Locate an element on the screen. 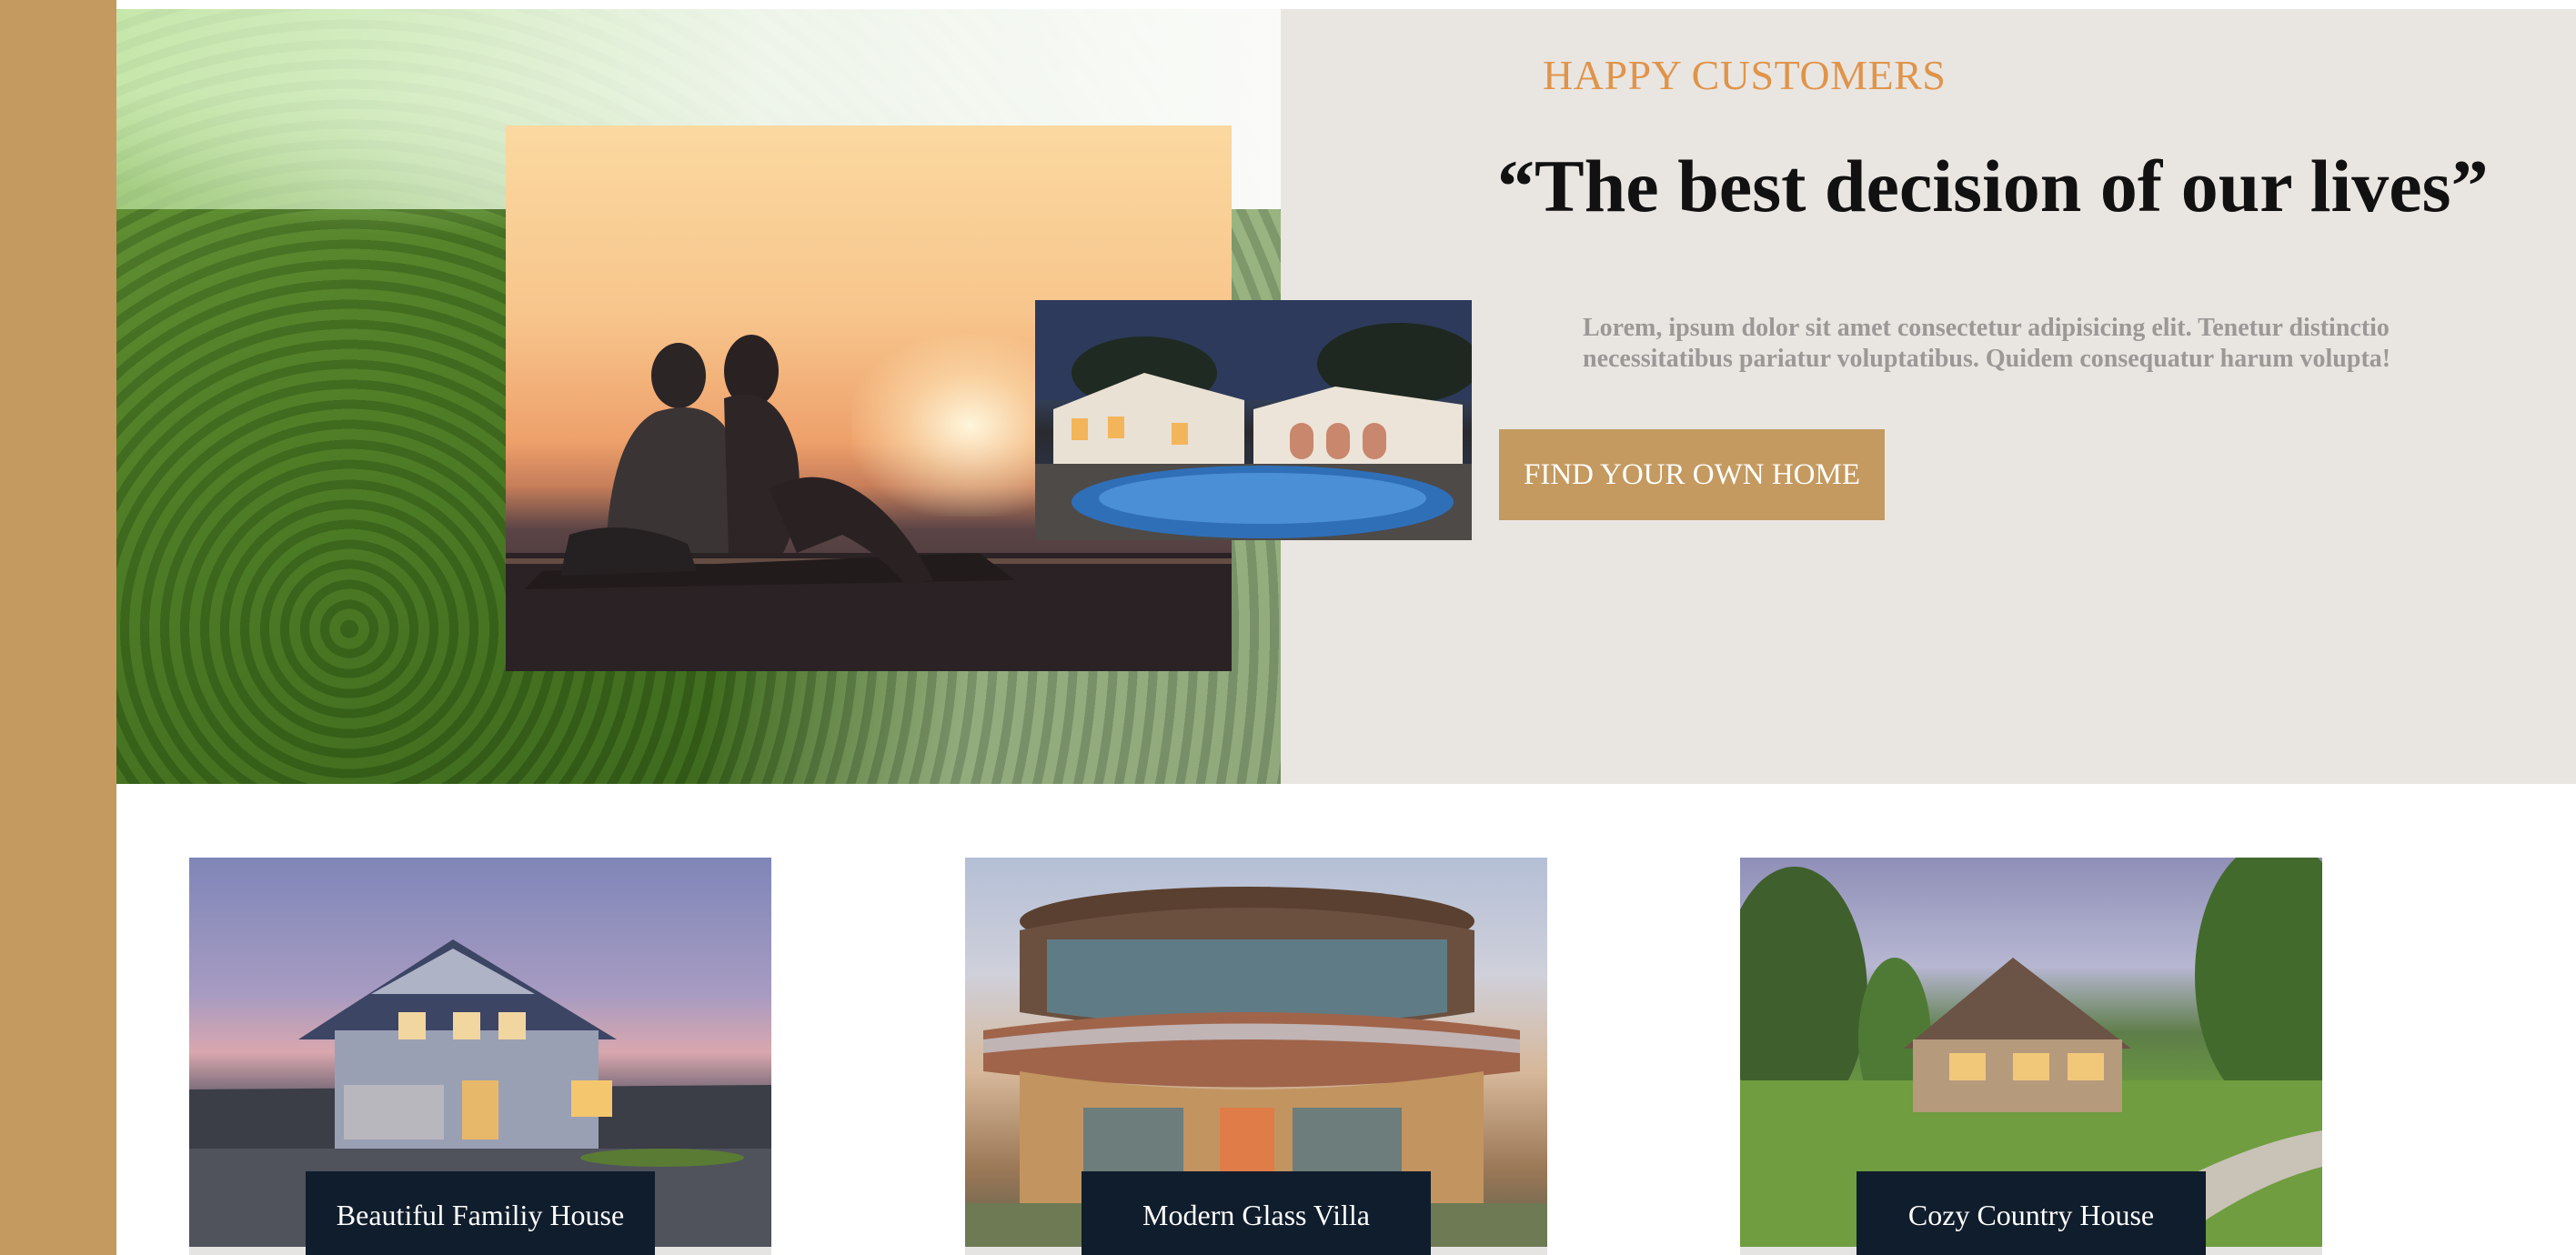 This screenshot has height=1255, width=2576. home-card-title: Cozy Country House is located at coordinates (2031, 1213).